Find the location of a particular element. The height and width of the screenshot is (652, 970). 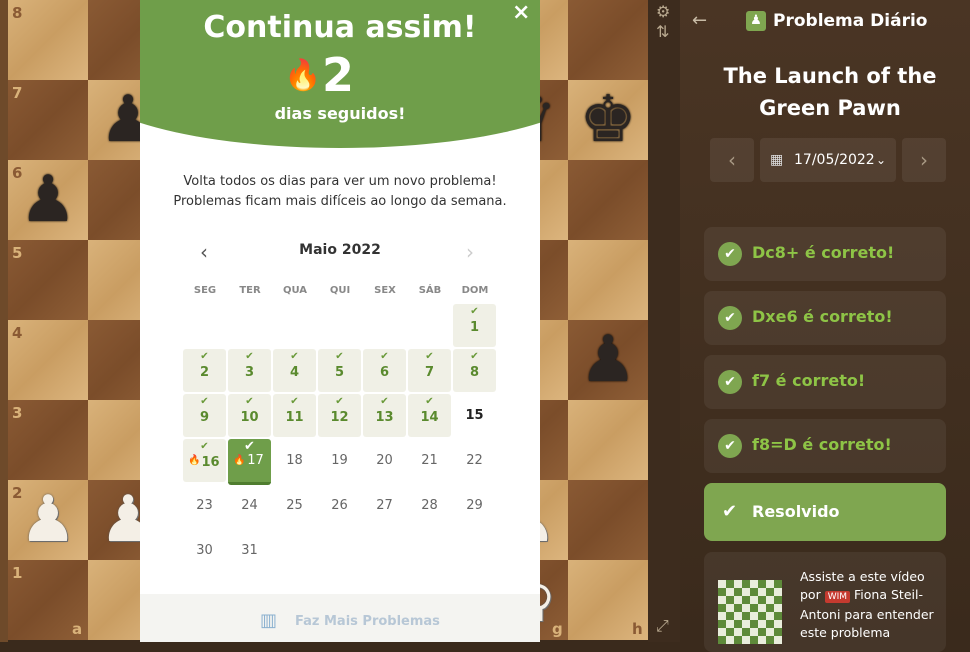

more-puzzles-button: ▥ Faz Mais Problemas is located at coordinates (340, 618).